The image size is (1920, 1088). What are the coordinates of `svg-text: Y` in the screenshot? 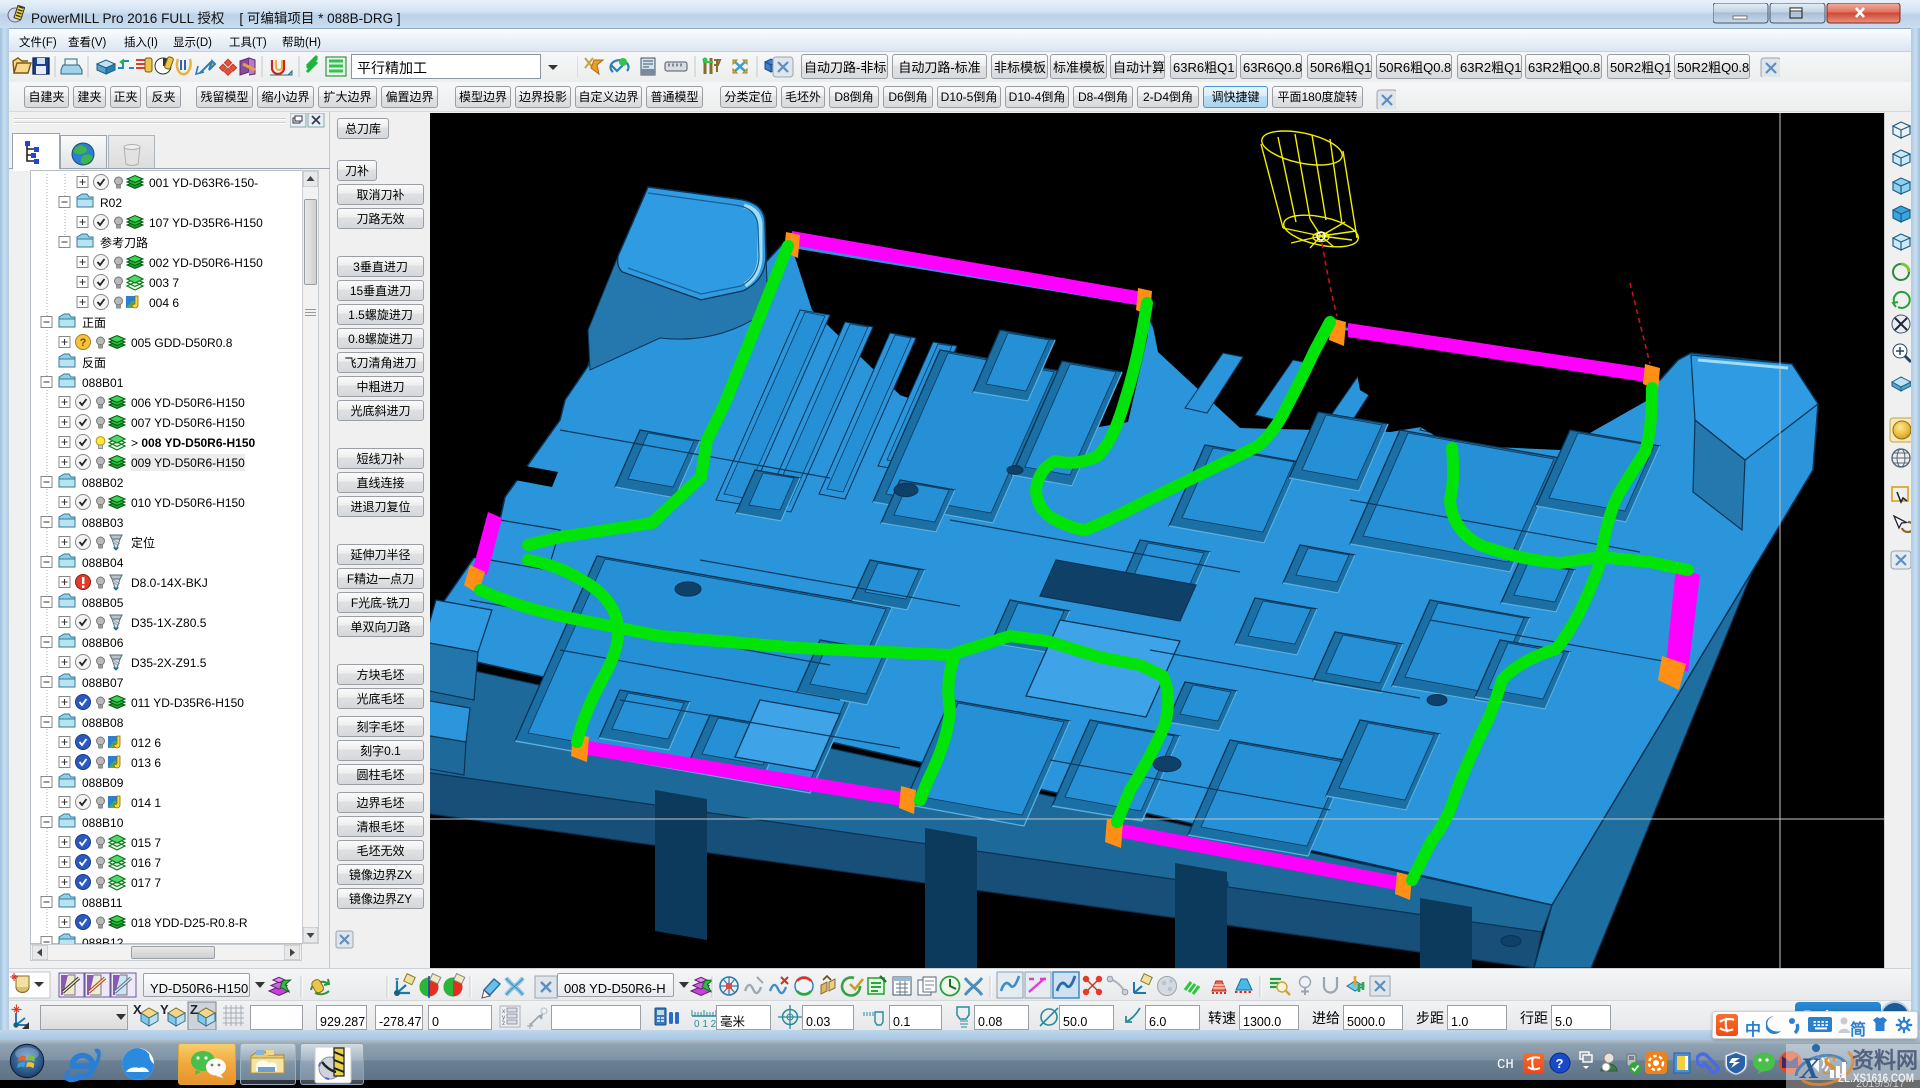 It's located at (164, 1009).